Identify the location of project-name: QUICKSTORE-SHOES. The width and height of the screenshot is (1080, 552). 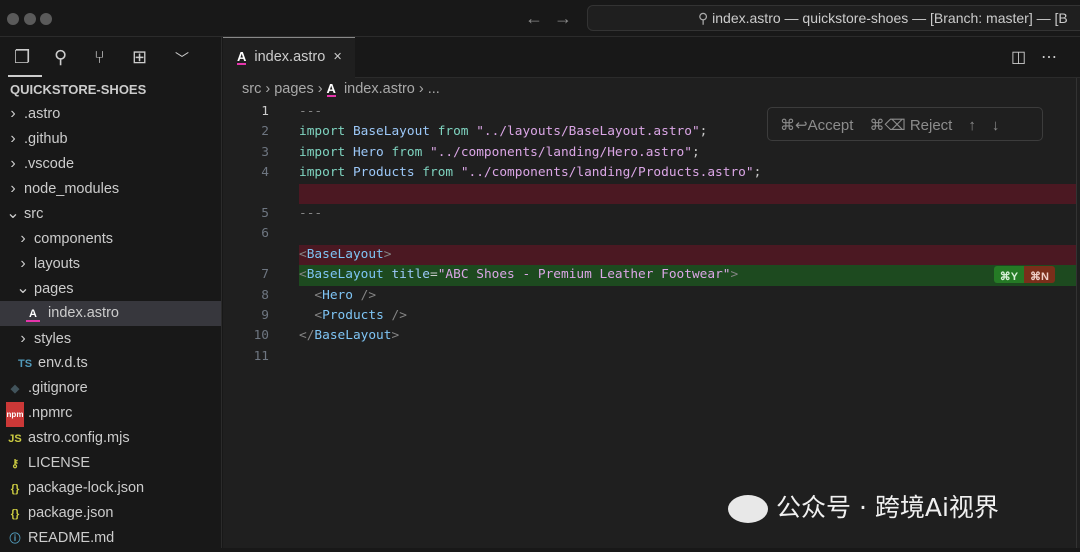
(78, 89).